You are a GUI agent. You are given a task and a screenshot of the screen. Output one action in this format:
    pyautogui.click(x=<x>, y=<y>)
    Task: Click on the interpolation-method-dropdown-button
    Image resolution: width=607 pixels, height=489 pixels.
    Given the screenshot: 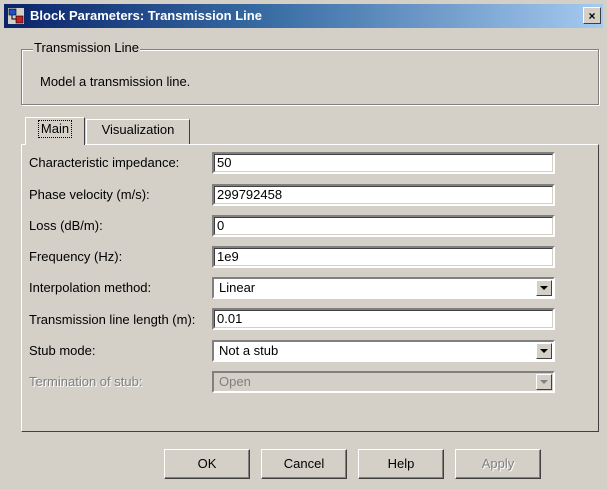 What is the action you would take?
    pyautogui.click(x=544, y=288)
    